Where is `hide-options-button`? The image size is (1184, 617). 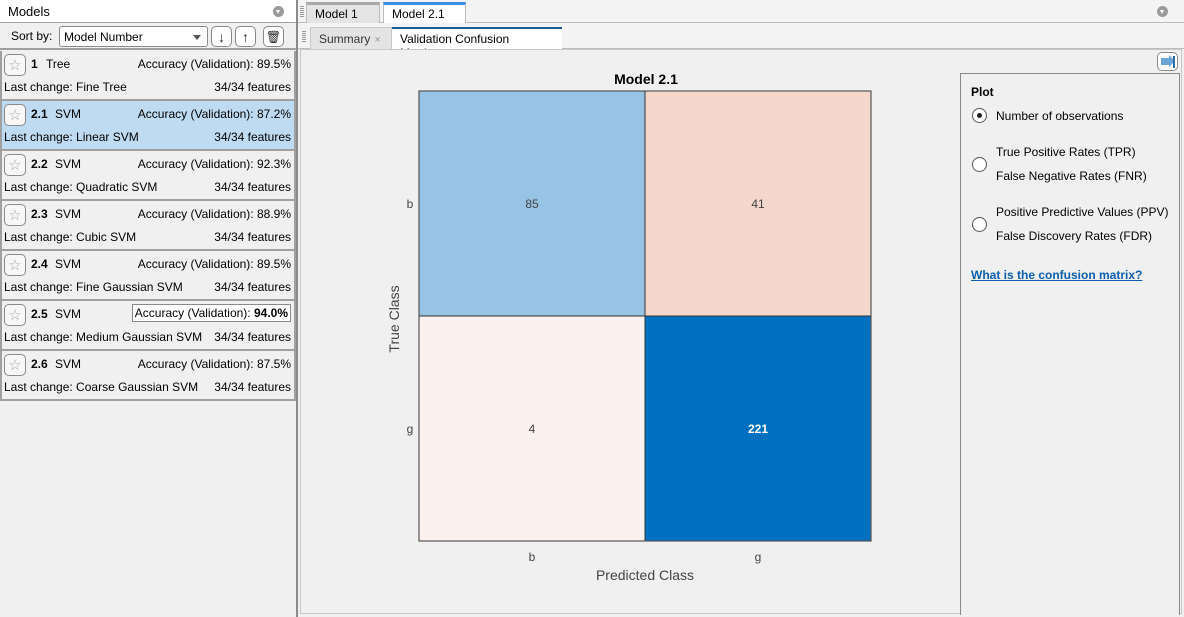
hide-options-button is located at coordinates (1167, 61).